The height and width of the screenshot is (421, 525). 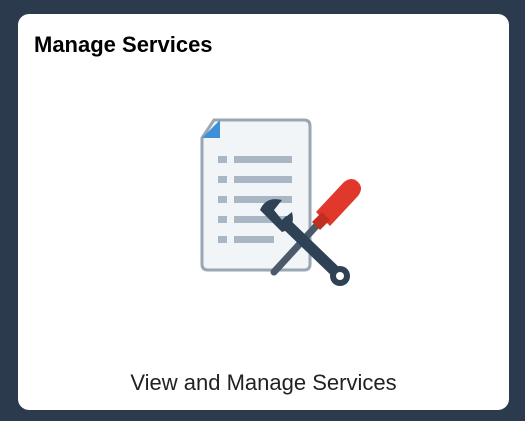 I want to click on wrench-hole, so click(x=340, y=276).